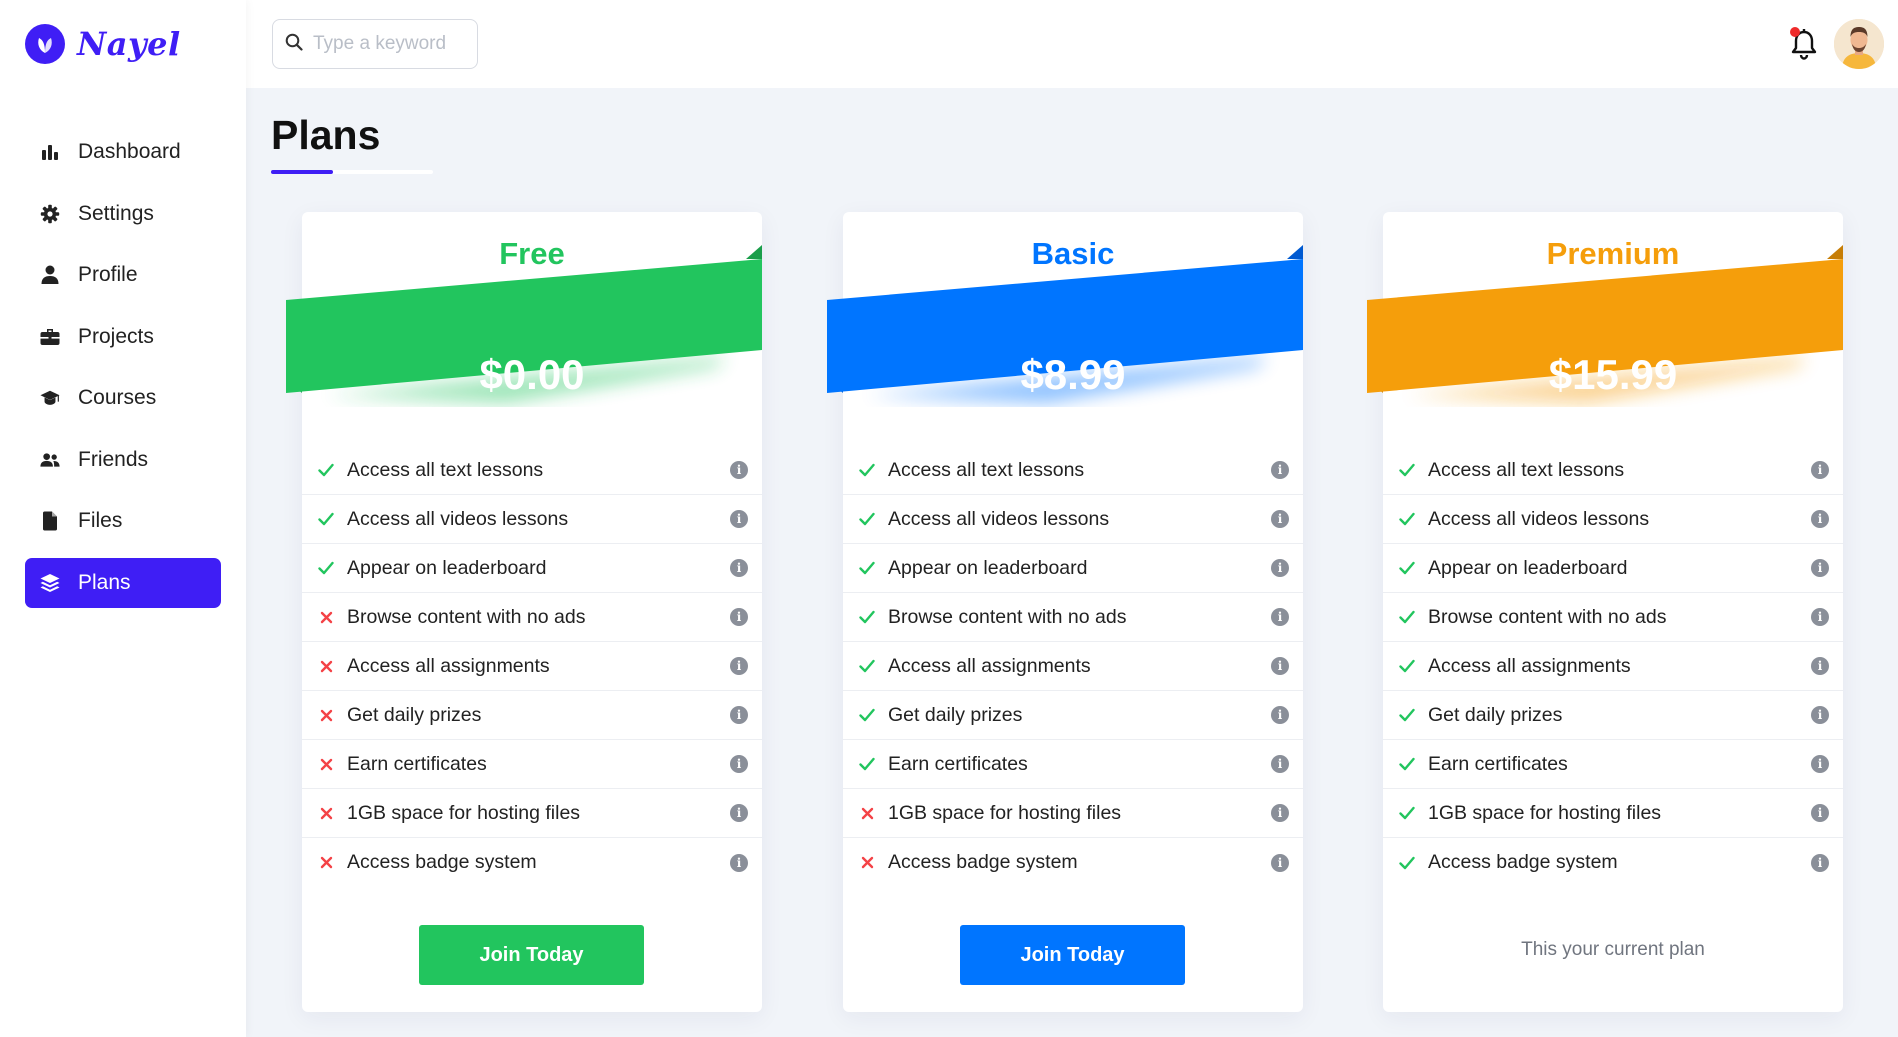  I want to click on price-ribbon: $8.99, so click(1073, 326).